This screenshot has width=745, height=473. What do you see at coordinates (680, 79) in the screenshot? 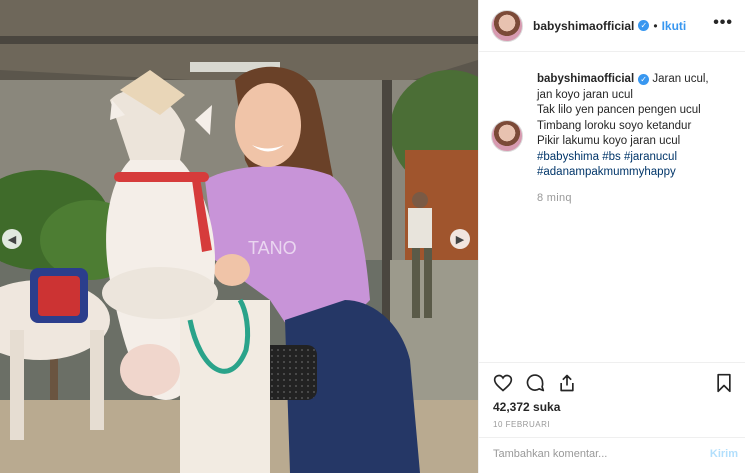
I see `caption-line: Jaran ucul,` at bounding box center [680, 79].